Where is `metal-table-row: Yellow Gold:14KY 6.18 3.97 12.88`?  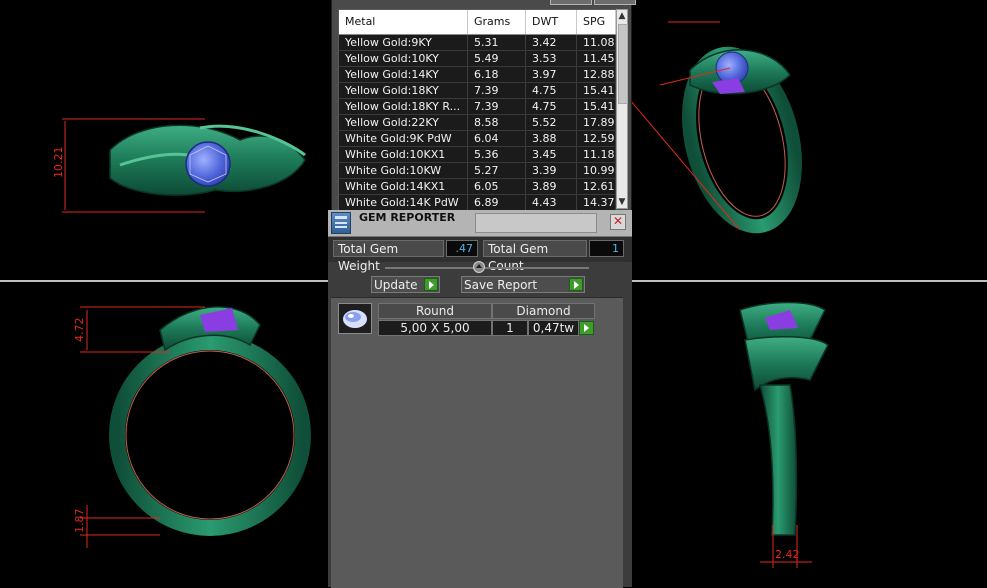
metal-table-row: Yellow Gold:14KY 6.18 3.97 12.88 is located at coordinates (477, 75).